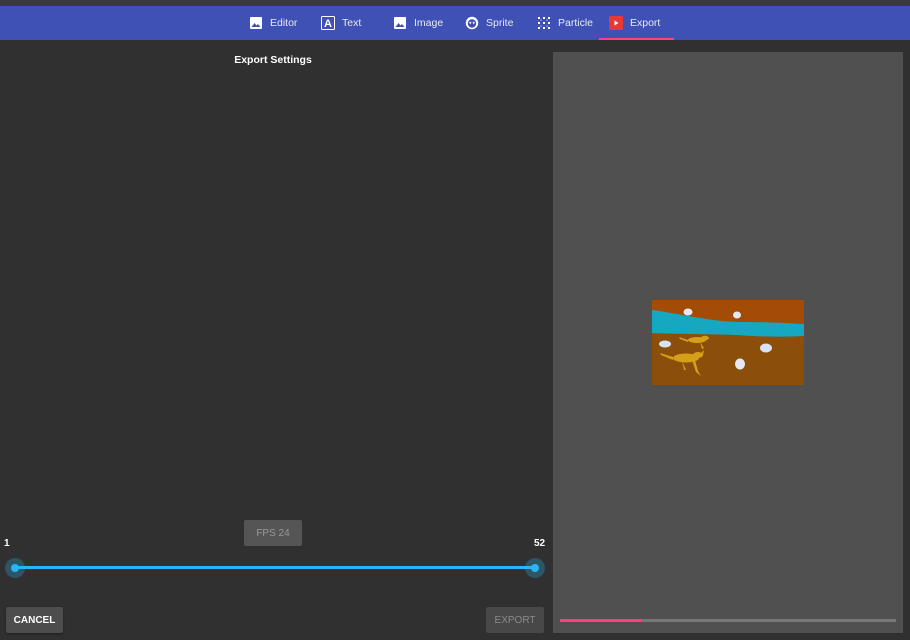 This screenshot has width=910, height=640. Describe the element at coordinates (645, 23) in the screenshot. I see `tab-label: Export` at that location.